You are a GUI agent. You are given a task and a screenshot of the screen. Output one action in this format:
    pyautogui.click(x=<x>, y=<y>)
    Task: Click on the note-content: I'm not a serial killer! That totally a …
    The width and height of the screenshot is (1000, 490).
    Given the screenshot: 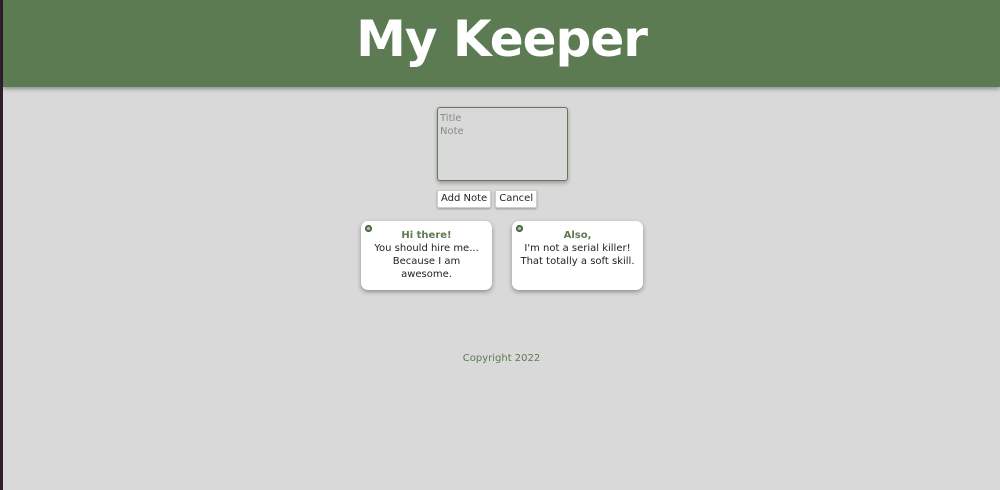 What is the action you would take?
    pyautogui.click(x=577, y=255)
    